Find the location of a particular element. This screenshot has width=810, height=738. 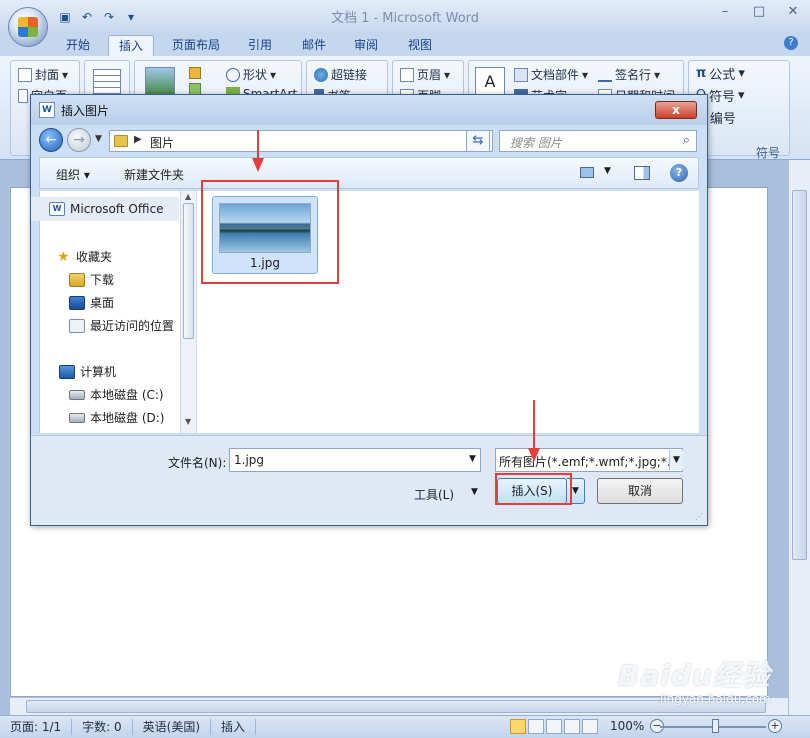

address-bar: ▶ 图片 ▼ is located at coordinates (301, 141).